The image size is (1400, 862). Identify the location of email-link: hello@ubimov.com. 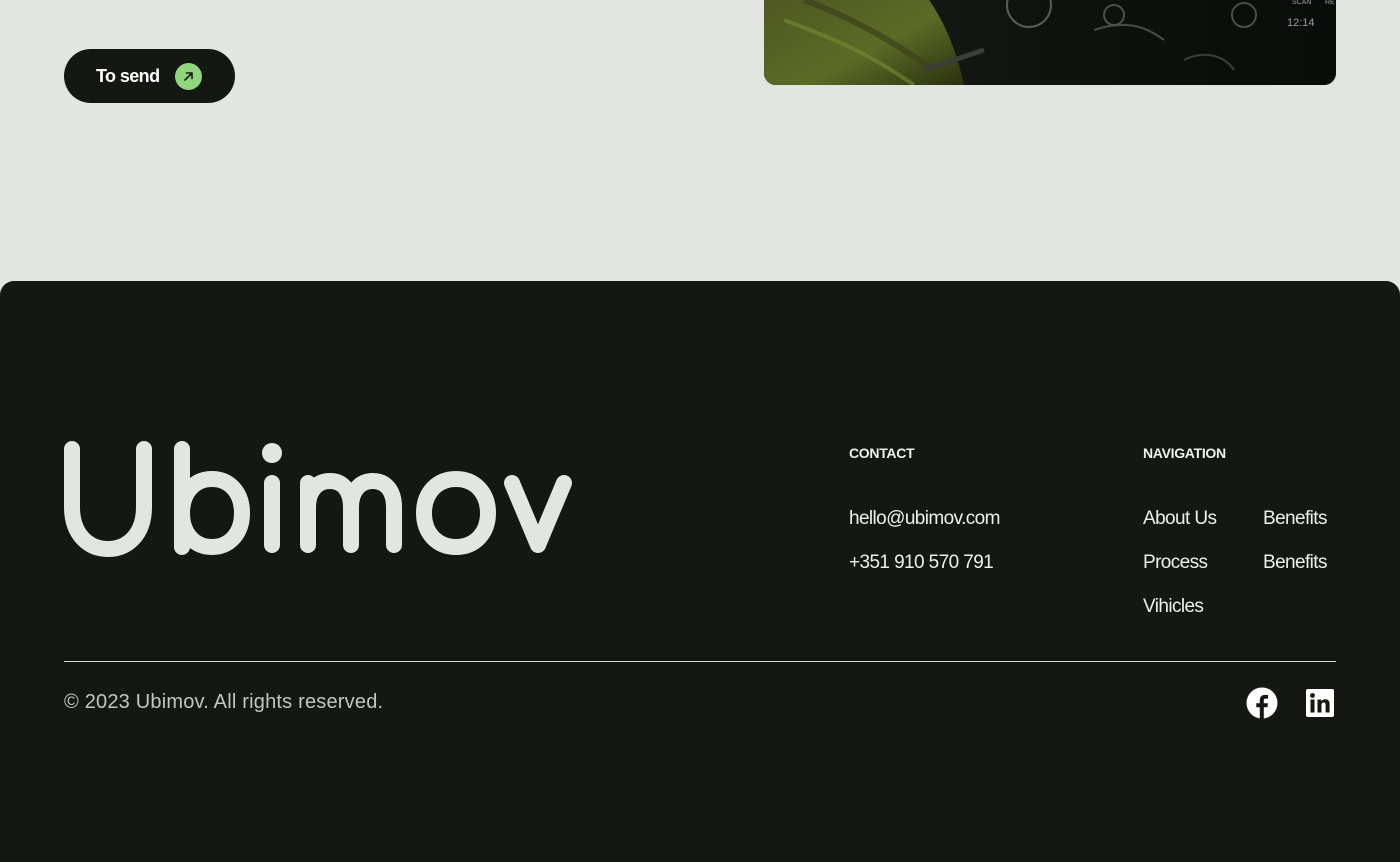
(924, 519).